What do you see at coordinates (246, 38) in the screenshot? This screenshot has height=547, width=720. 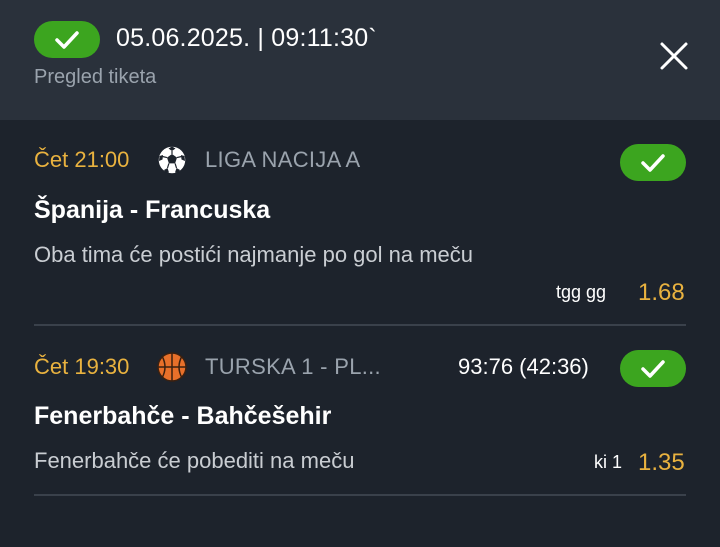 I see `ticket-datetime: 05.06.2025. | 09:11:30`` at bounding box center [246, 38].